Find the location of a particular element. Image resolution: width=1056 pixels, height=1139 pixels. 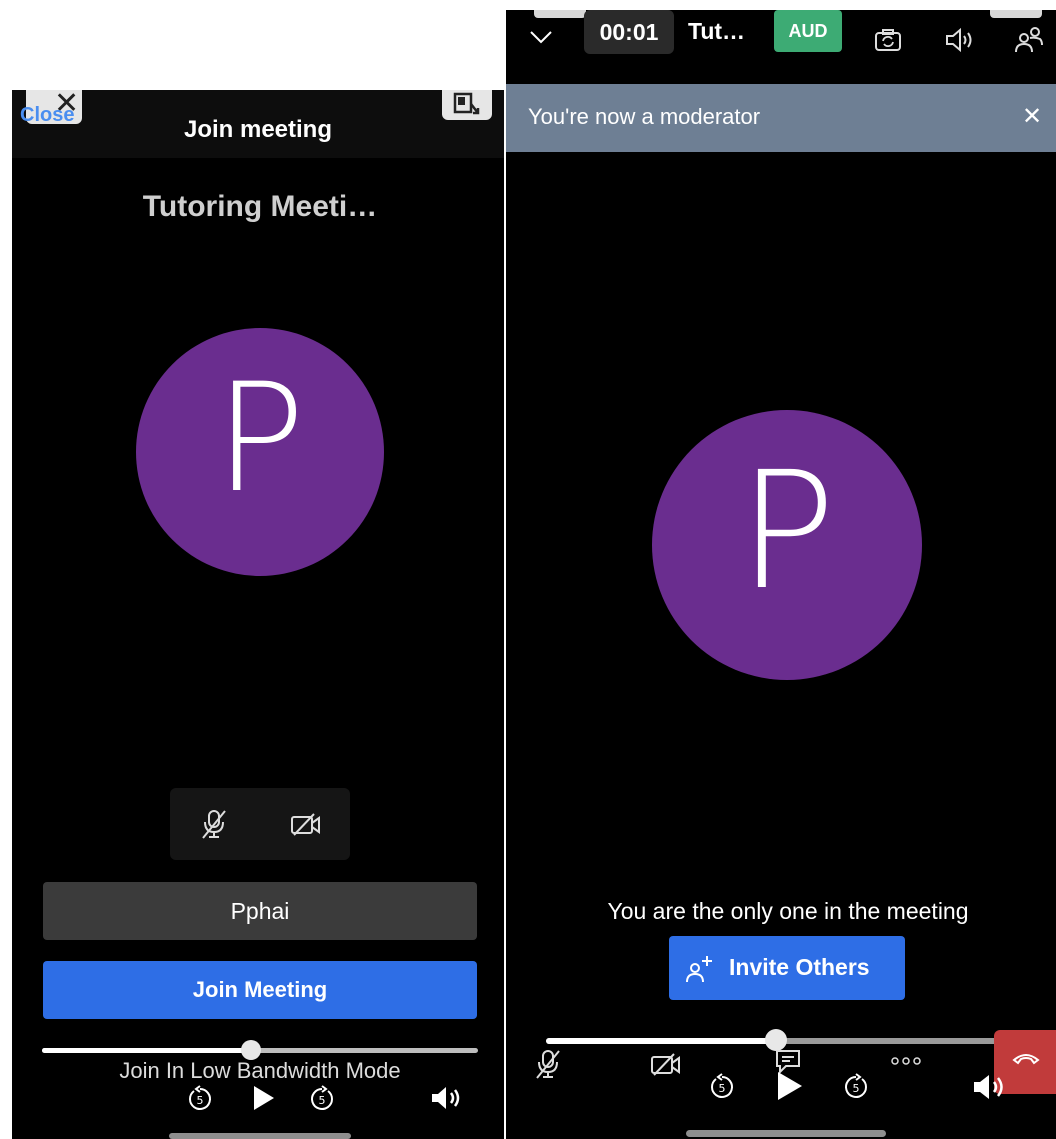

end-call-icon is located at coordinates (1026, 1059).